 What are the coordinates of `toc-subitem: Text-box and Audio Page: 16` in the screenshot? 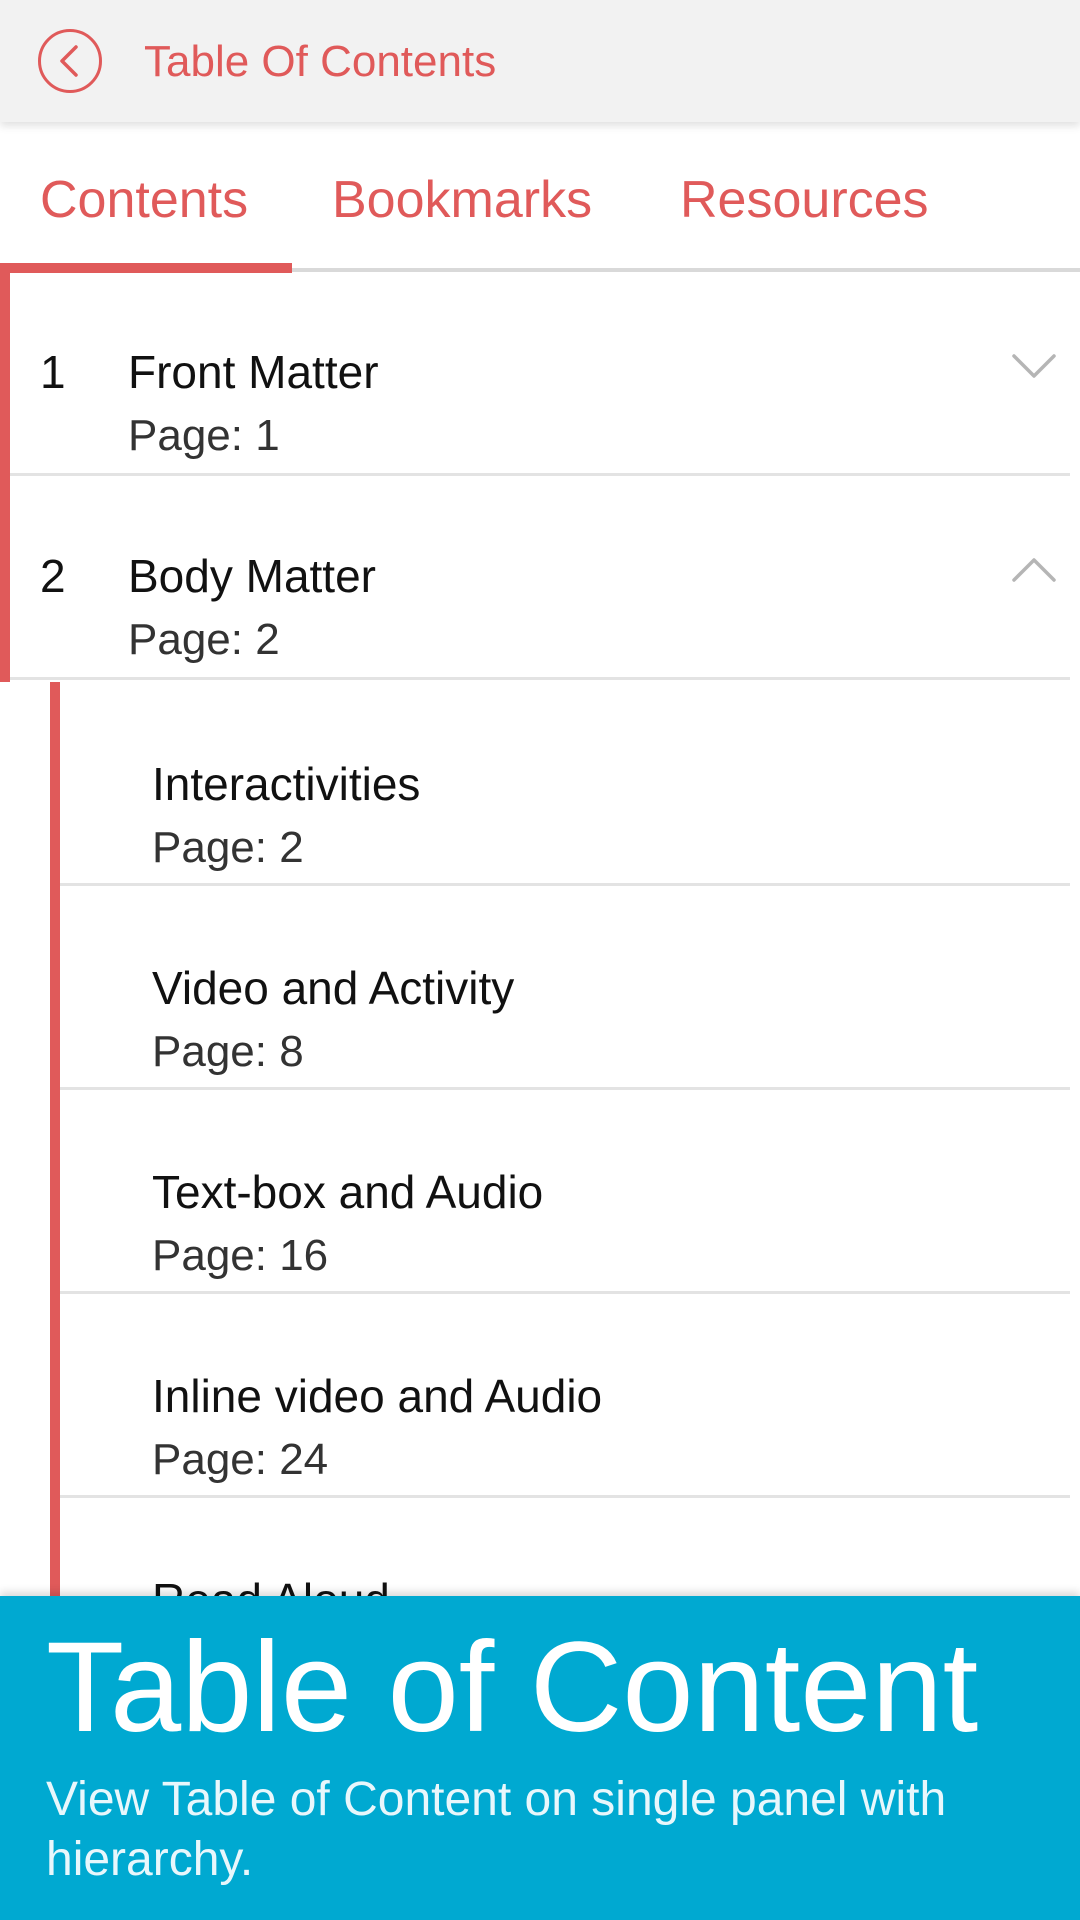 It's located at (565, 1192).